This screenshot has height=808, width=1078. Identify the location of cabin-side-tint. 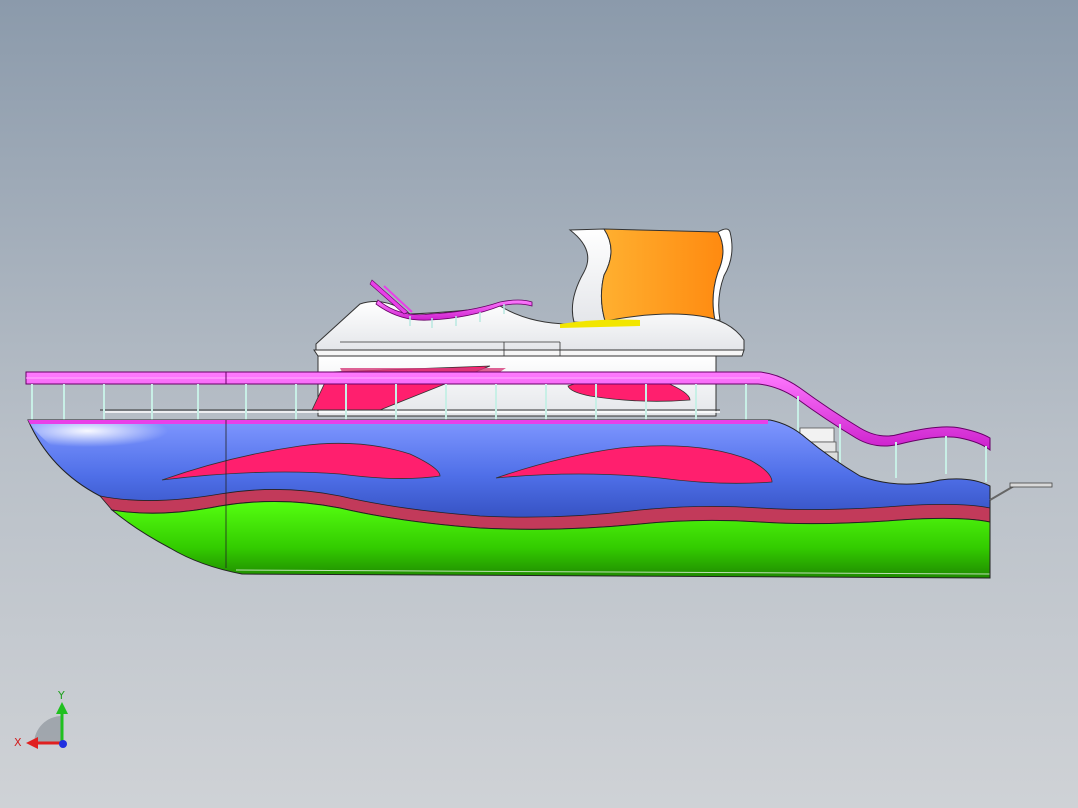
(423, 370).